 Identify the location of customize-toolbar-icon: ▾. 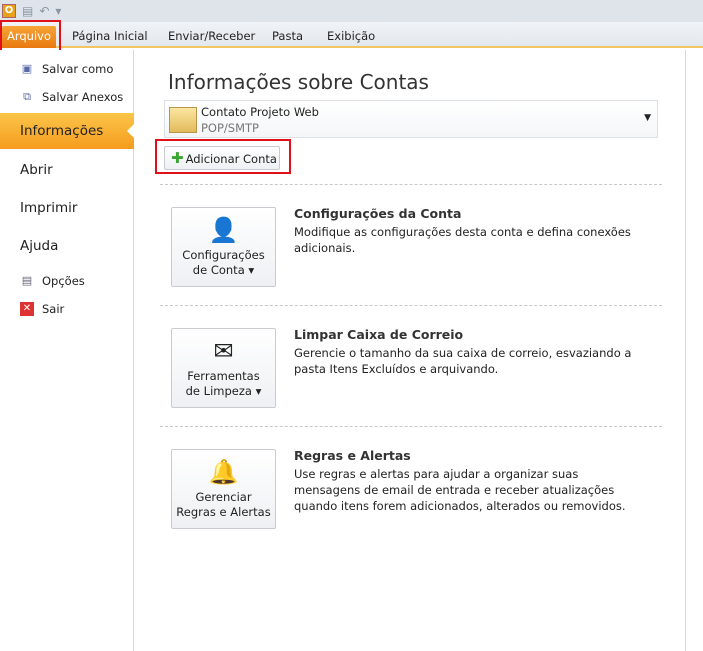
(58, 11).